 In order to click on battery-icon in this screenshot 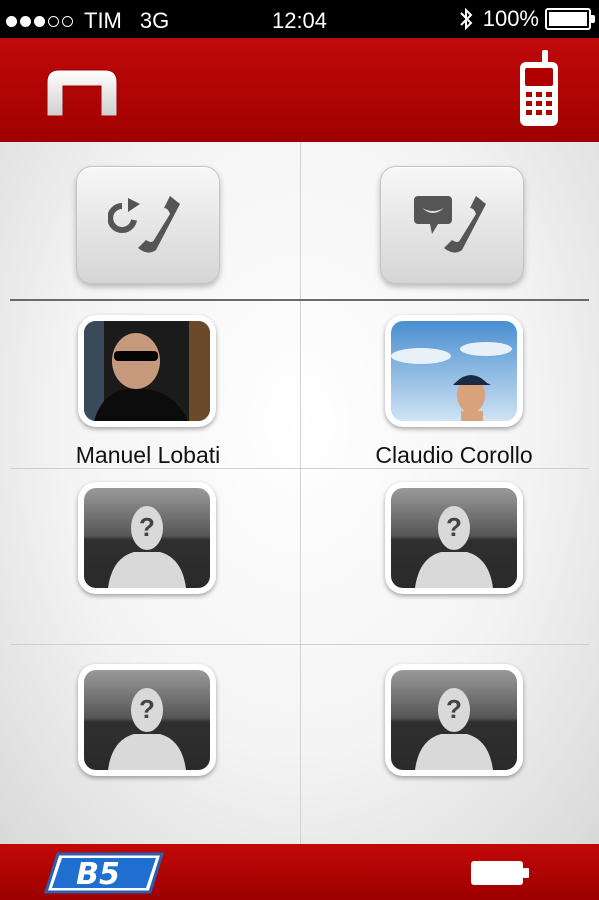, I will do `click(500, 873)`.